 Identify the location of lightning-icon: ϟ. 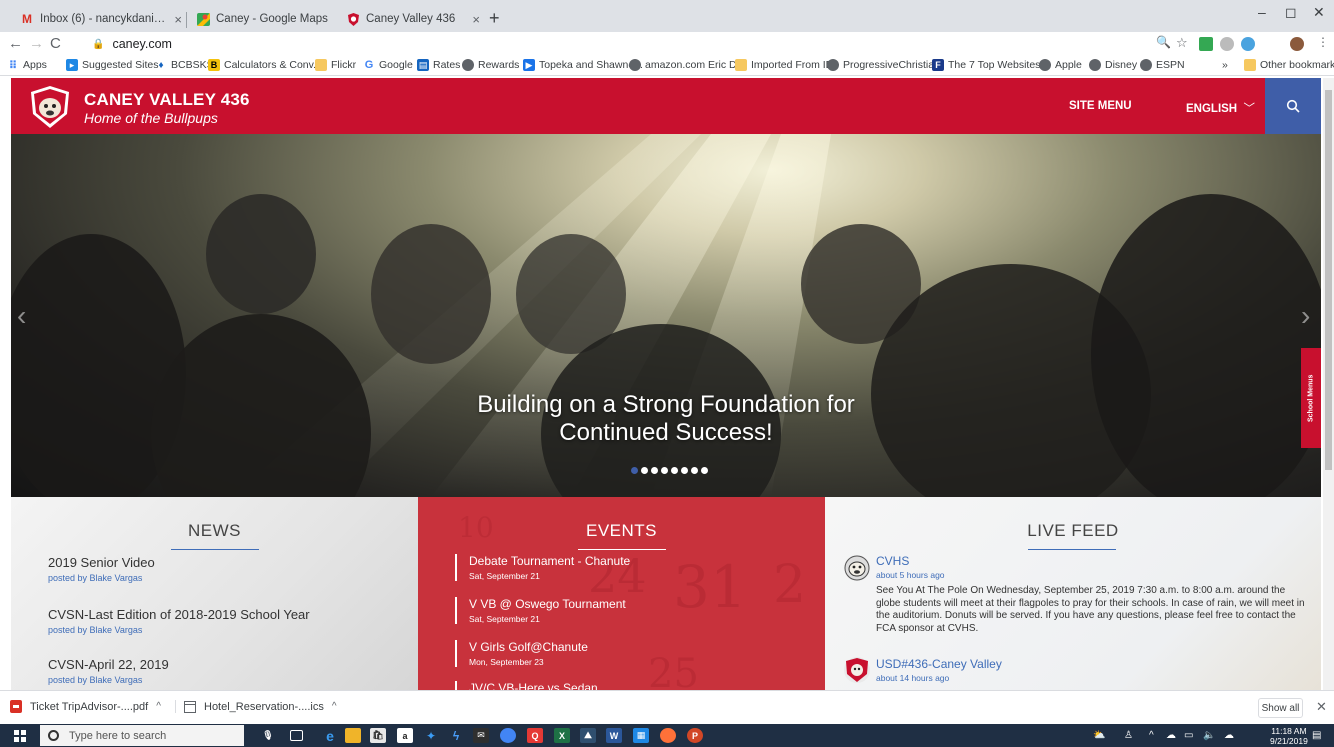
(456, 735).